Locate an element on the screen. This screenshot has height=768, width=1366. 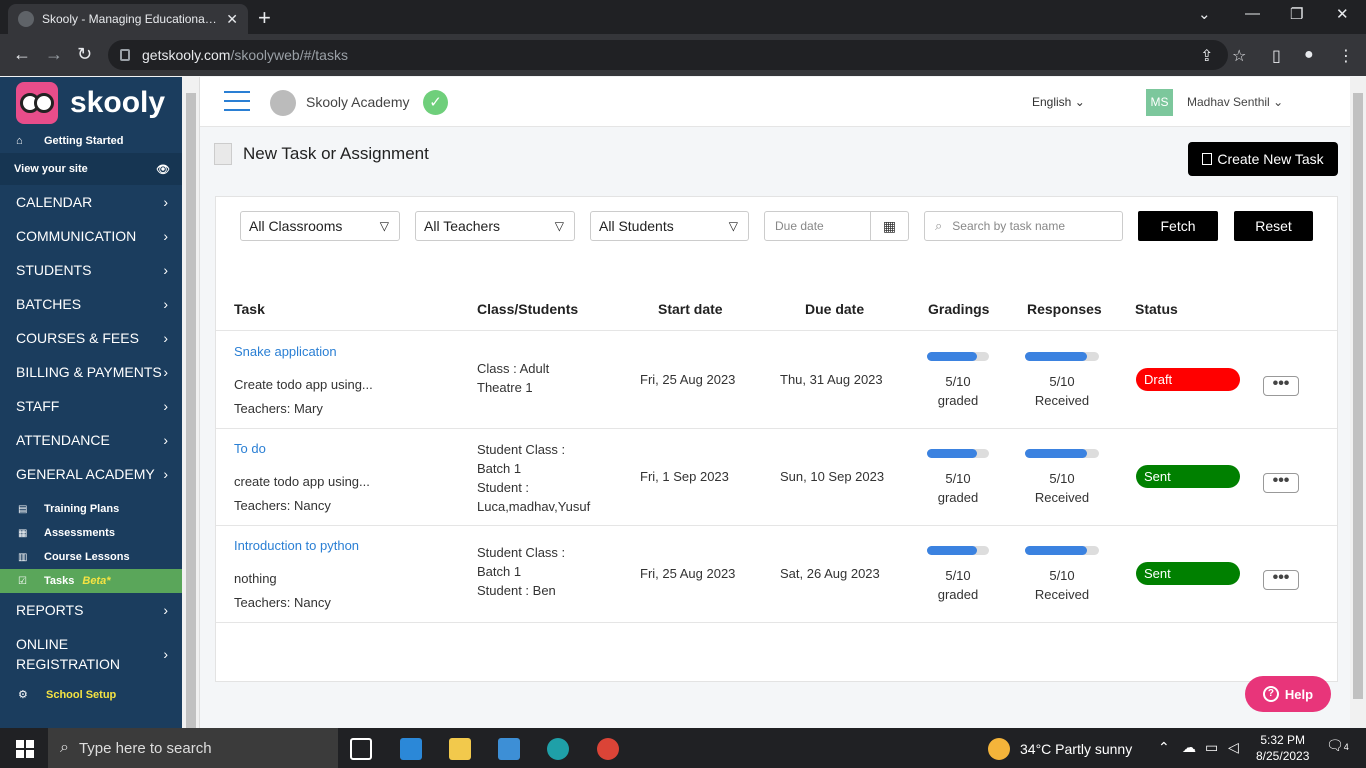
brand-logo: skooly is located at coordinates (91, 103).